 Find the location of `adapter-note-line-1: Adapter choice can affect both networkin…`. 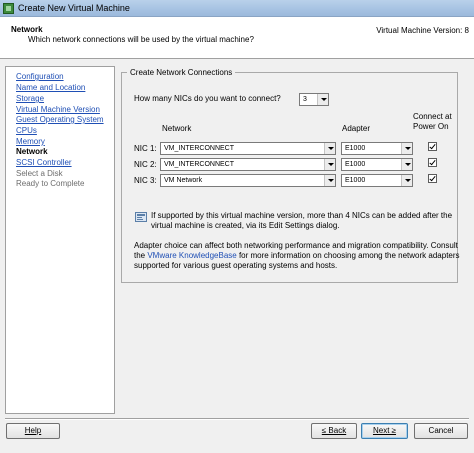

adapter-note-line-1: Adapter choice can affect both networkin… is located at coordinates (296, 245).